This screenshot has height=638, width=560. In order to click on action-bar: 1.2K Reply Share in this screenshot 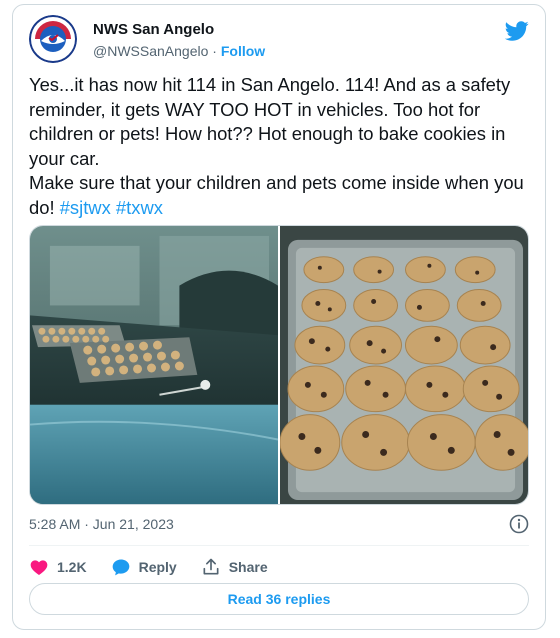, I will do `click(160, 567)`.